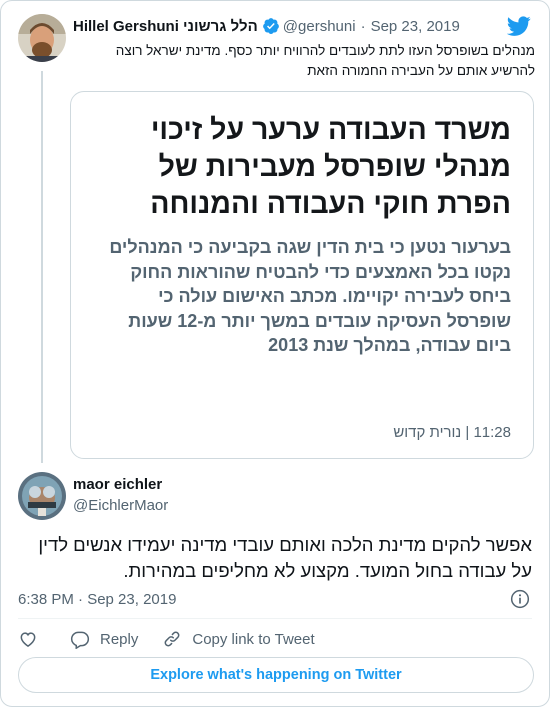 This screenshot has height=707, width=550. I want to click on info-icon, so click(520, 599).